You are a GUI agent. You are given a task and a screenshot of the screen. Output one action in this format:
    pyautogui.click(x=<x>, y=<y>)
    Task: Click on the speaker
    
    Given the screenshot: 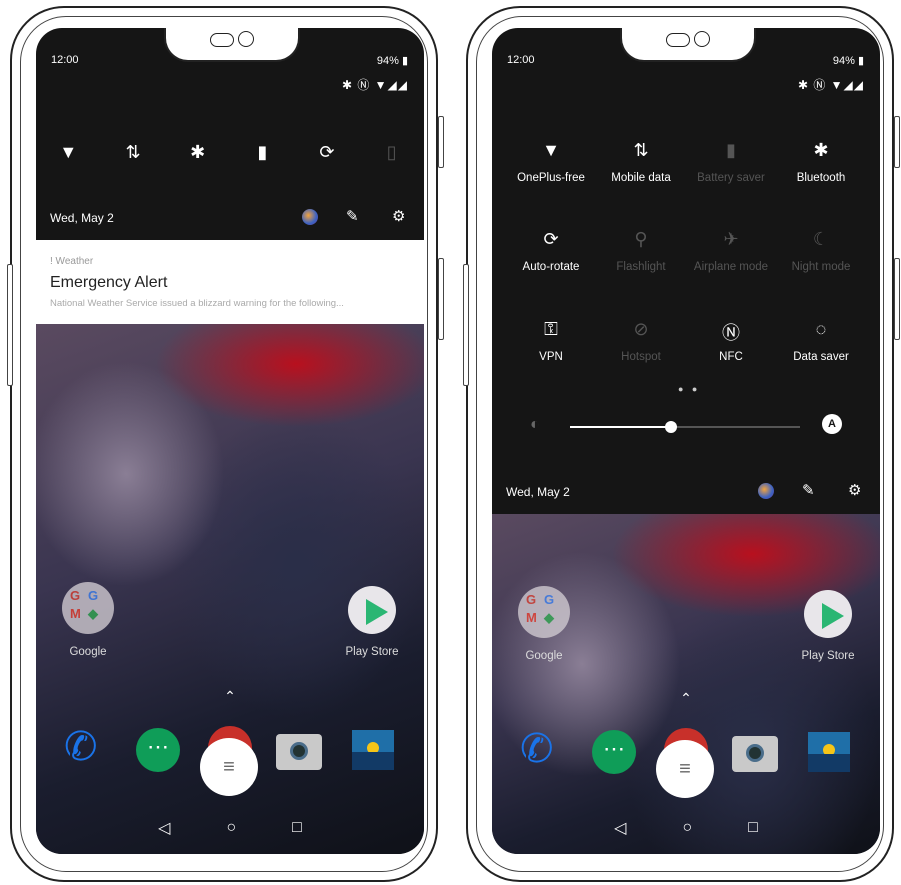 What is the action you would take?
    pyautogui.click(x=678, y=40)
    